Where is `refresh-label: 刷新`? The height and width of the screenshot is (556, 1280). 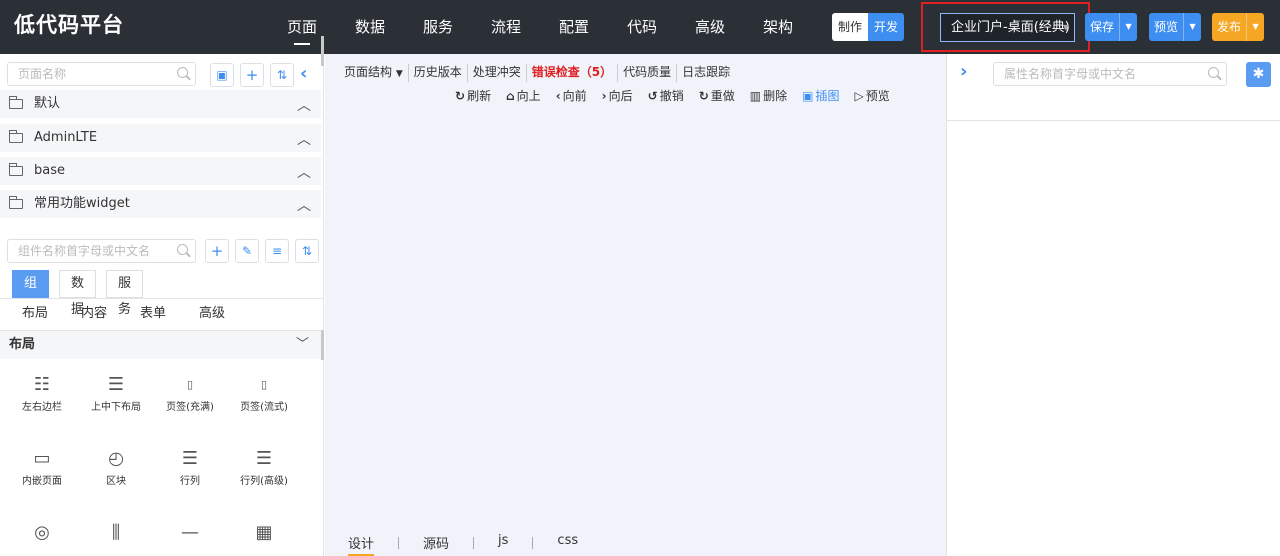
refresh-label: 刷新 is located at coordinates (479, 96).